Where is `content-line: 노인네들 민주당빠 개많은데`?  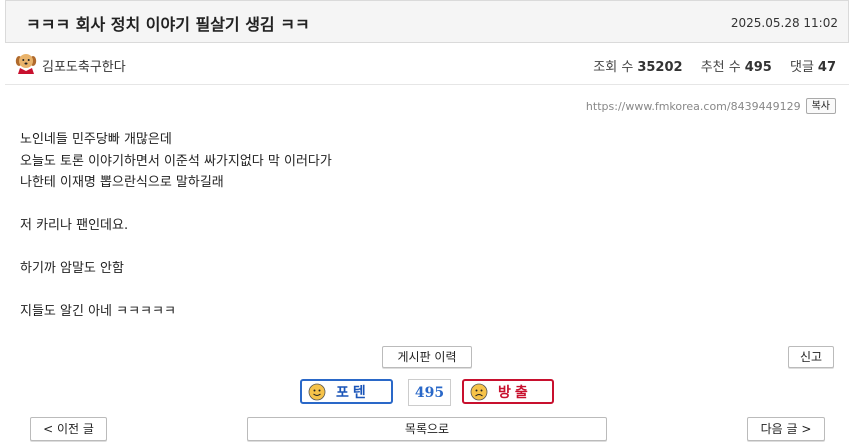
content-line: 노인네들 민주당빠 개많은데 is located at coordinates (96, 139).